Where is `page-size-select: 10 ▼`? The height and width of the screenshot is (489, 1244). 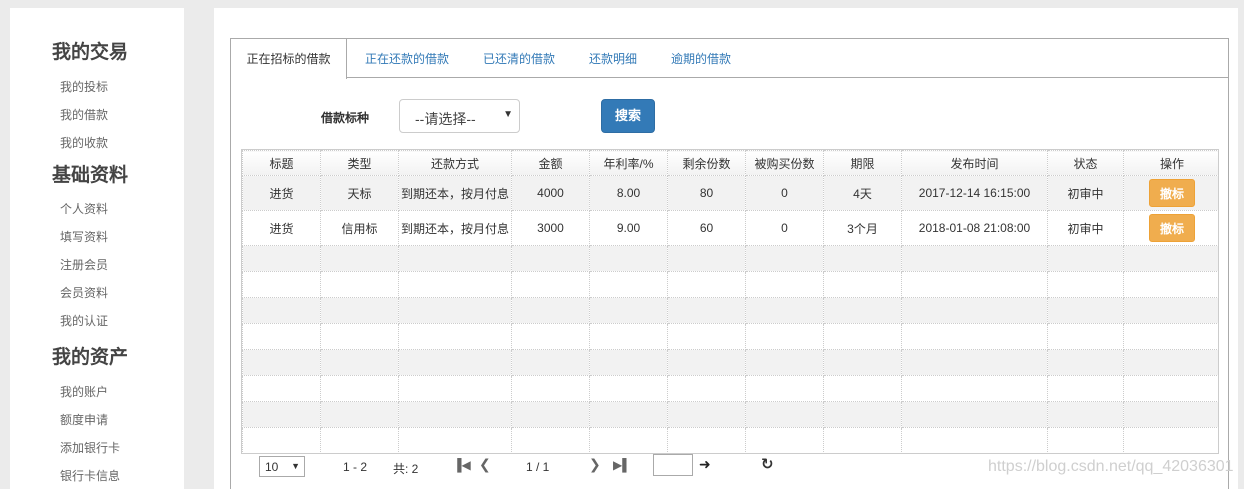
page-size-select: 10 ▼ is located at coordinates (282, 466).